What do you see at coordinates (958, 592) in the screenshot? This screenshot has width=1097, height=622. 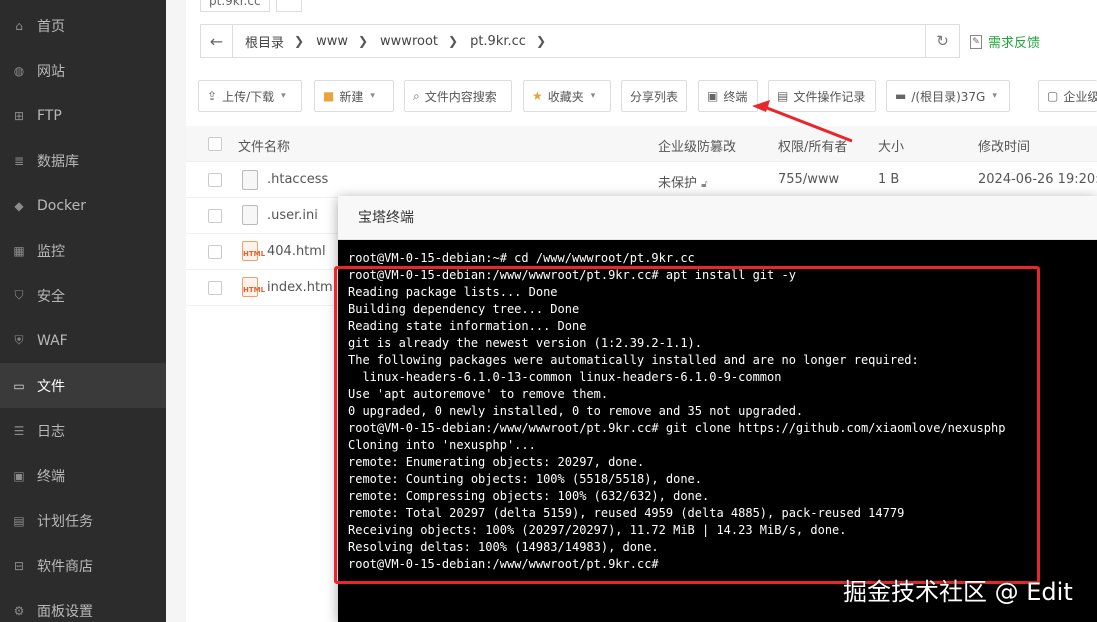 I see `watermark: 掘金技术社区 @ Edit` at bounding box center [958, 592].